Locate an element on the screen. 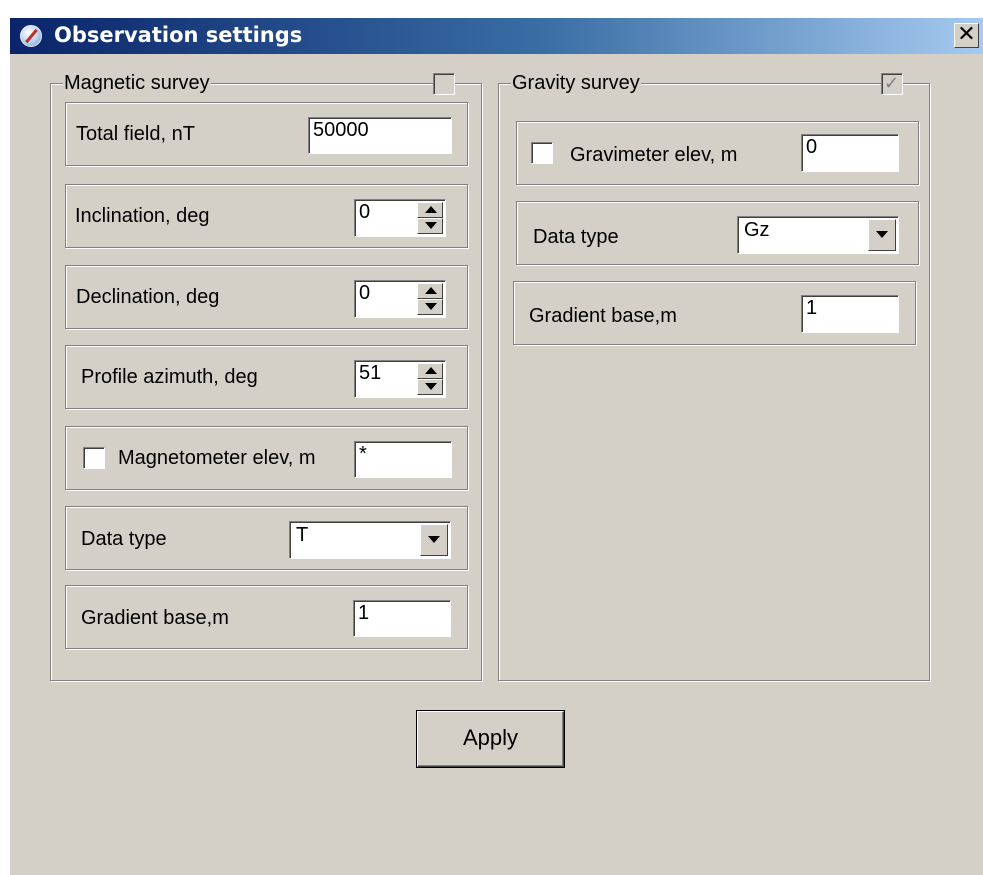 The image size is (983, 875). gravity-data-type-select: Gz is located at coordinates (818, 235).